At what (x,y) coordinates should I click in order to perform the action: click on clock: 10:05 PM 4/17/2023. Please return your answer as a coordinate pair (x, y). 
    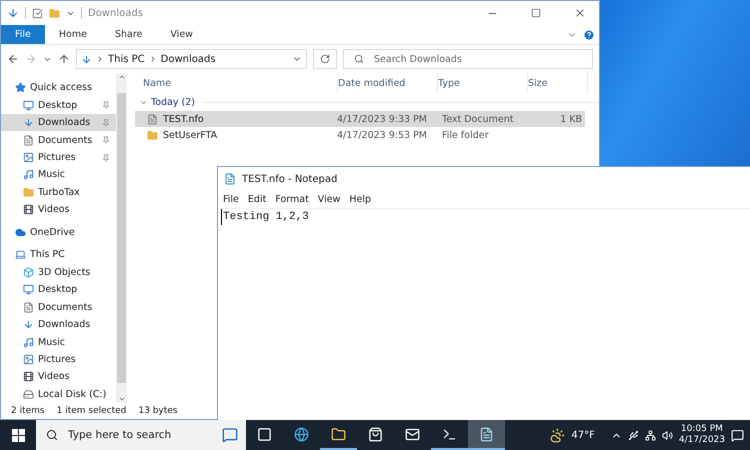
    Looking at the image, I should click on (701, 435).